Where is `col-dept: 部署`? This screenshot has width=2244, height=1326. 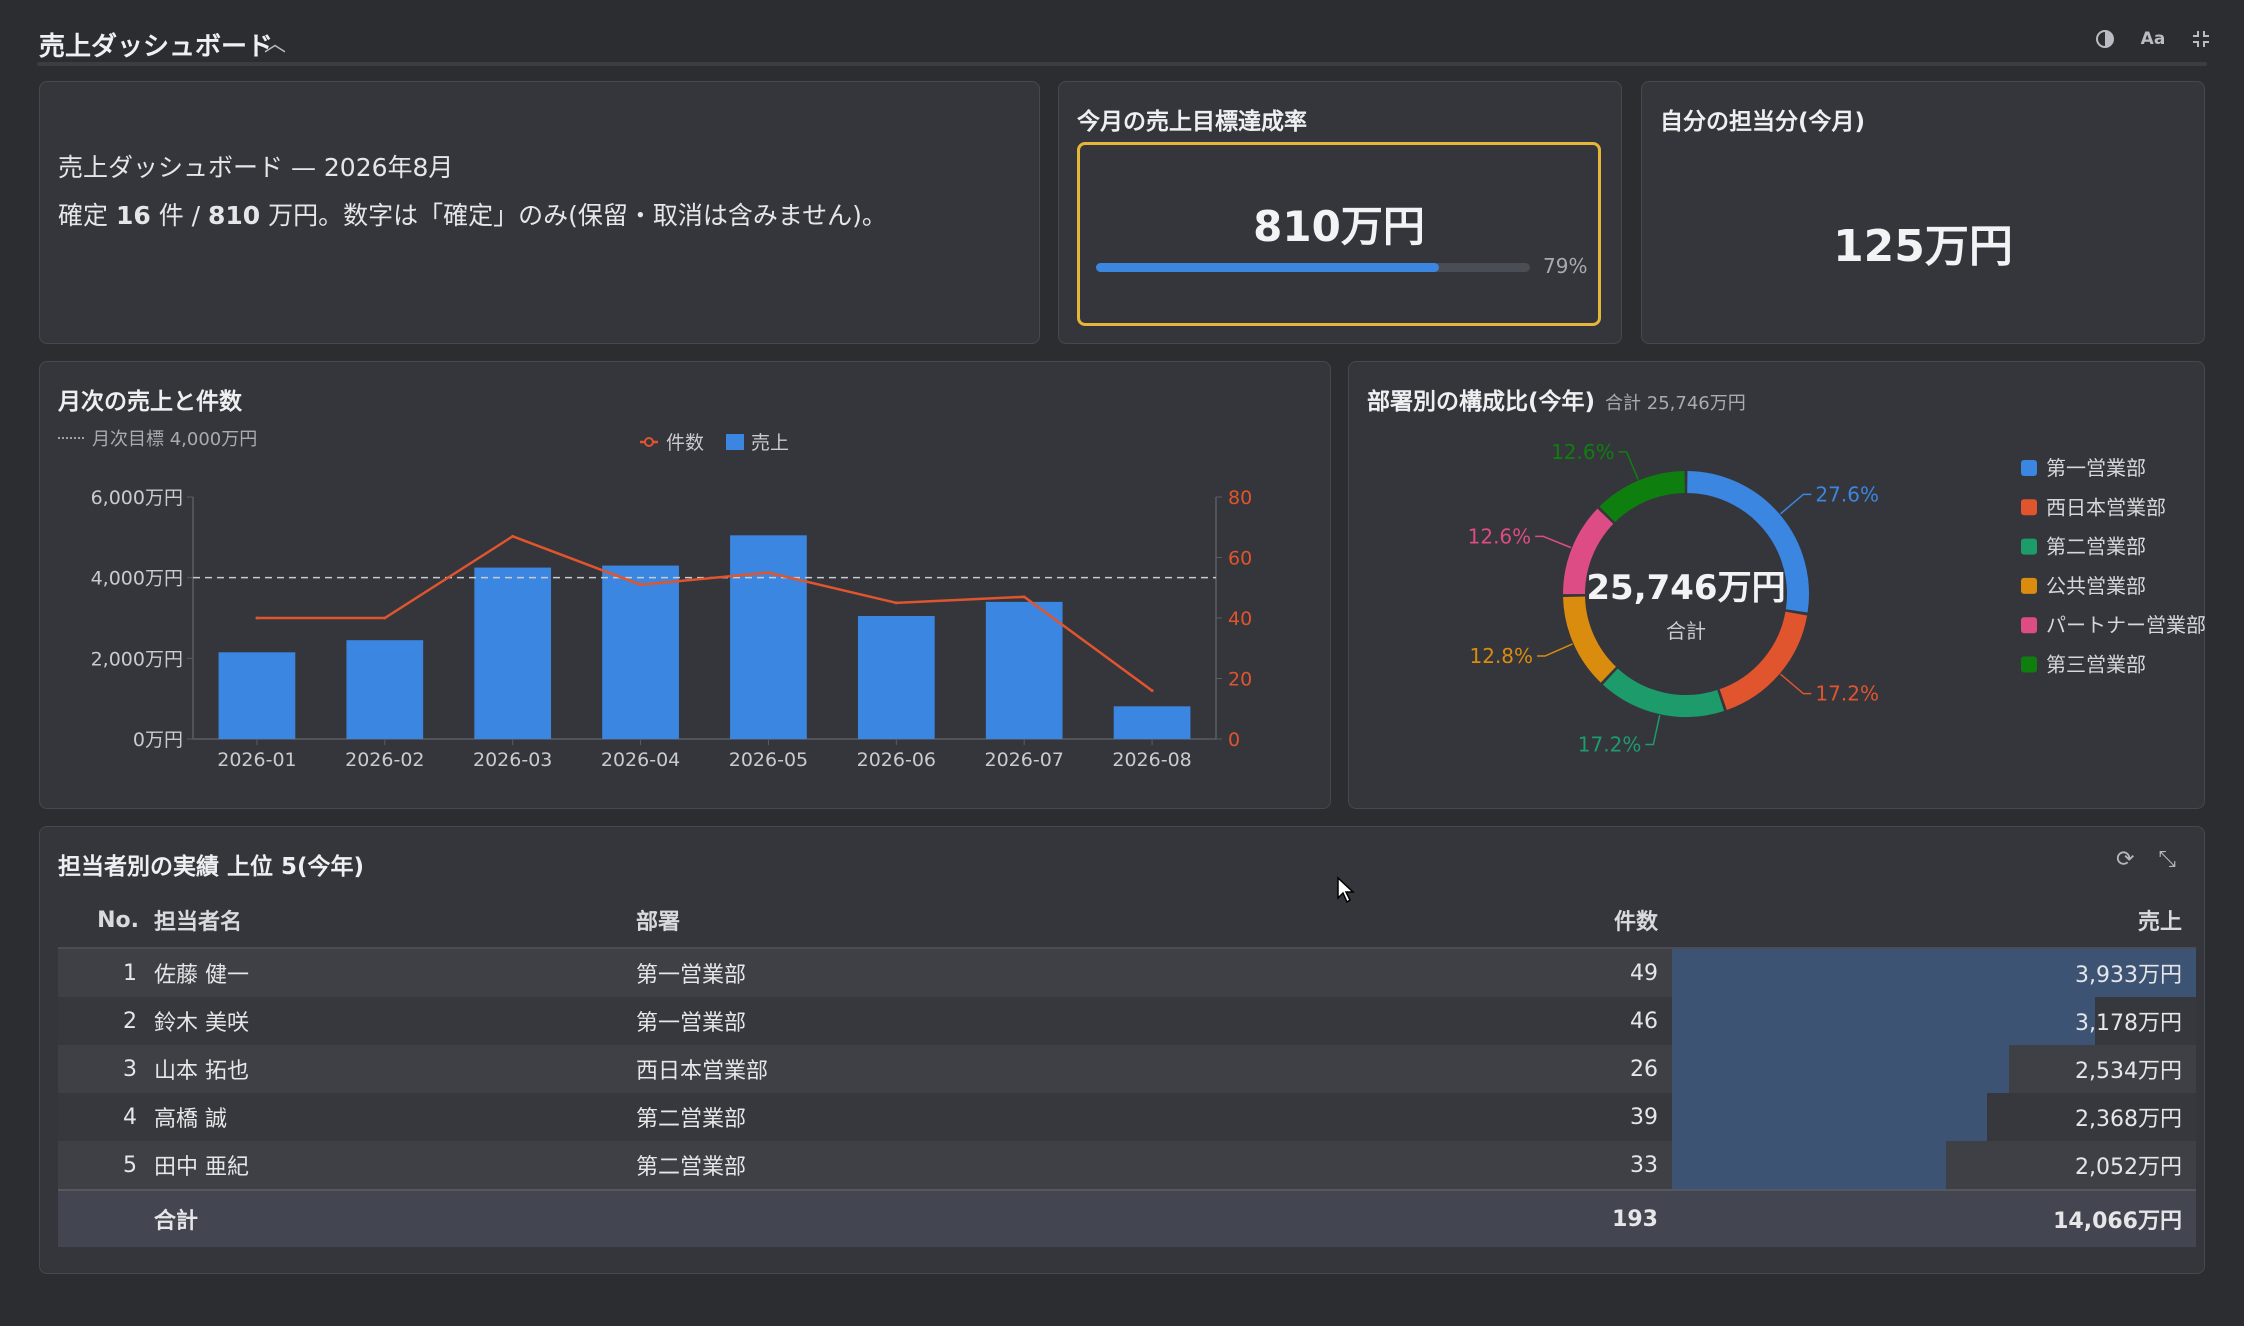
col-dept: 部署 is located at coordinates (936, 921).